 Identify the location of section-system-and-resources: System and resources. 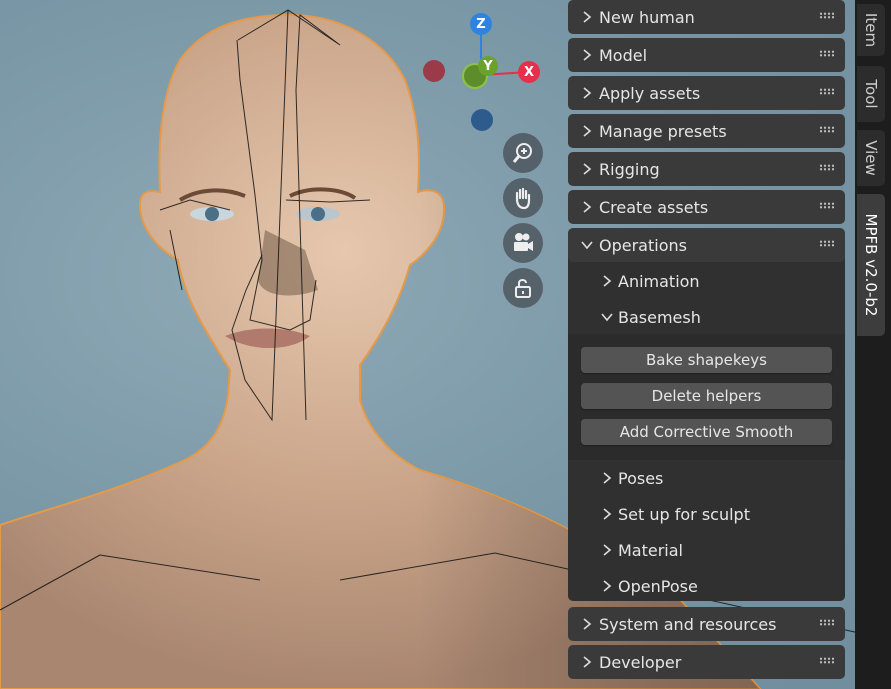
(706, 624).